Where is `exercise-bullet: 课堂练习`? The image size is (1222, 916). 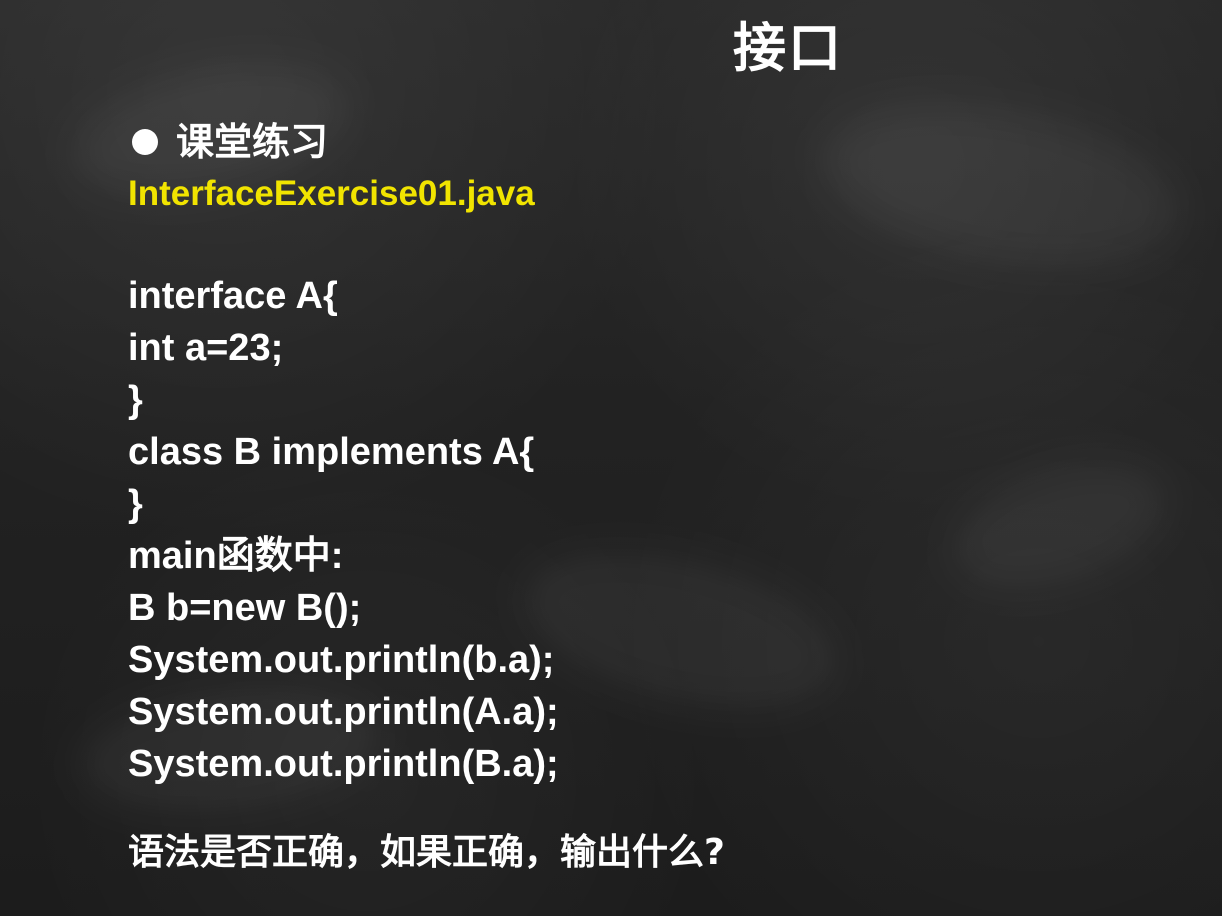 exercise-bullet: 课堂练习 is located at coordinates (230, 142).